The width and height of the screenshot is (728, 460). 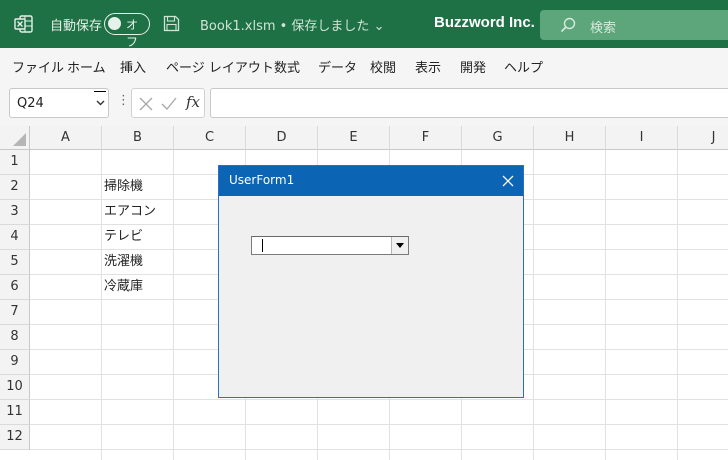 I want to click on search-box: 検索, so click(x=634, y=25).